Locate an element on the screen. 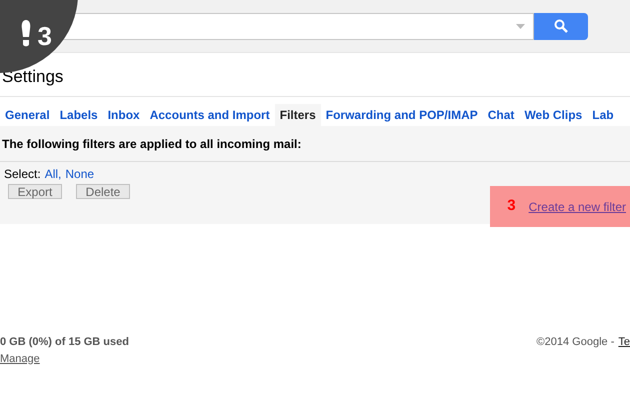 This screenshot has height=400, width=630. manage-link: Manage is located at coordinates (64, 358).